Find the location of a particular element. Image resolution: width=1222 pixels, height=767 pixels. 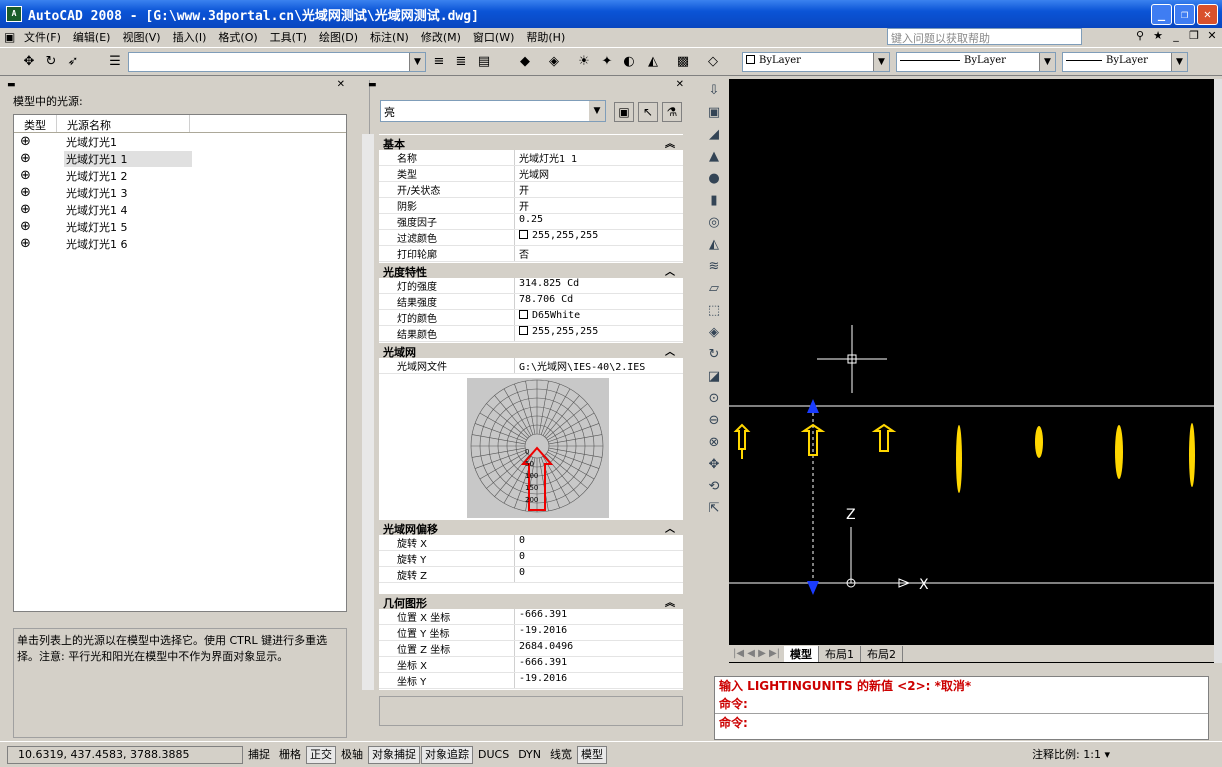

property-value: 255,255,255 is located at coordinates (599, 333).